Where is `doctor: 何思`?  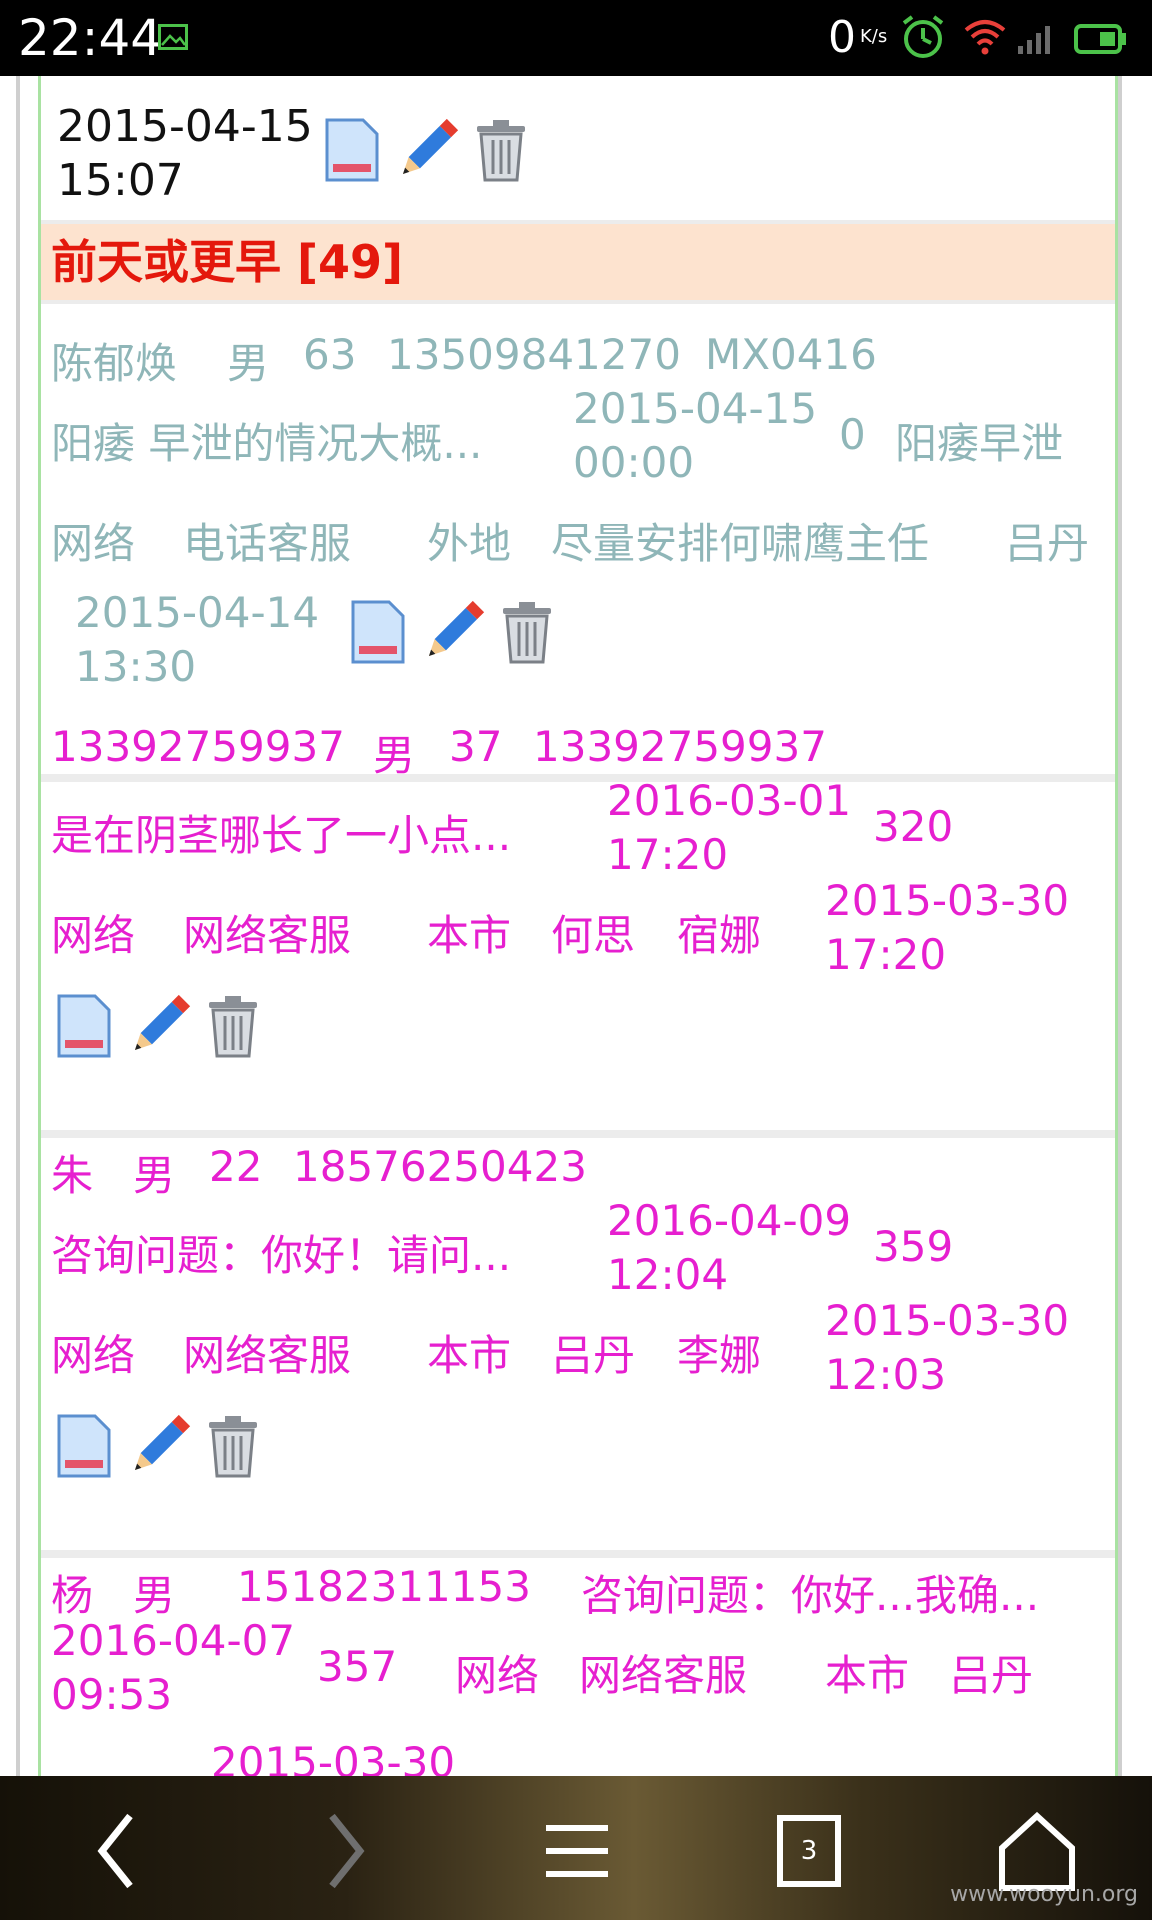 doctor: 何思 is located at coordinates (593, 935).